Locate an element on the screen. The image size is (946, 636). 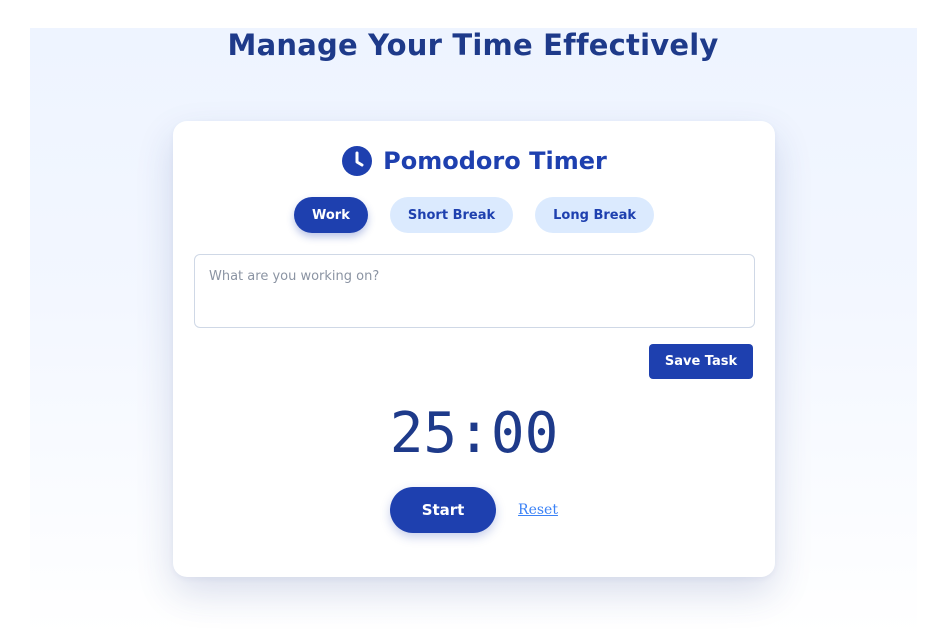
tab-work: Work is located at coordinates (331, 215).